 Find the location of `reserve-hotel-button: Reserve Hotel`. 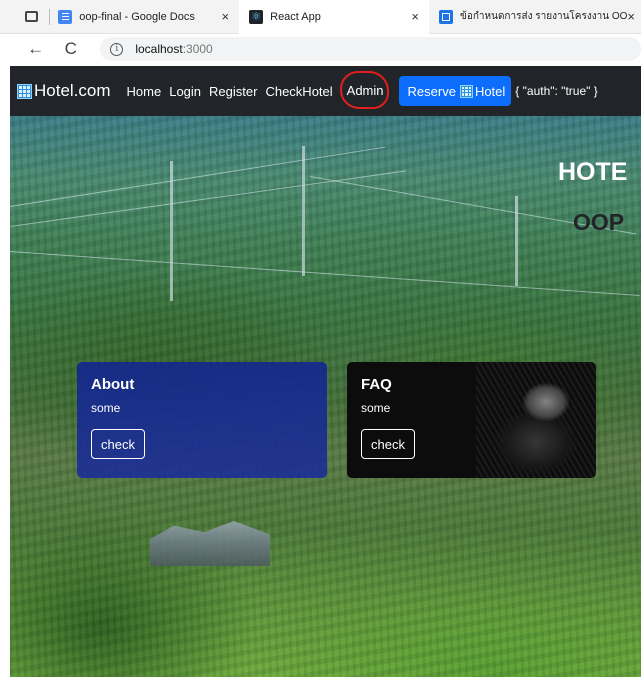

reserve-hotel-button: Reserve Hotel is located at coordinates (455, 91).